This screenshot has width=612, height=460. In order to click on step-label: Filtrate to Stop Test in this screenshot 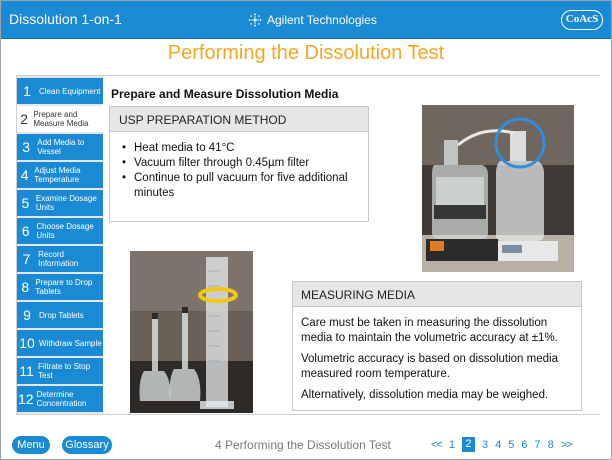, I will do `click(64, 371)`.